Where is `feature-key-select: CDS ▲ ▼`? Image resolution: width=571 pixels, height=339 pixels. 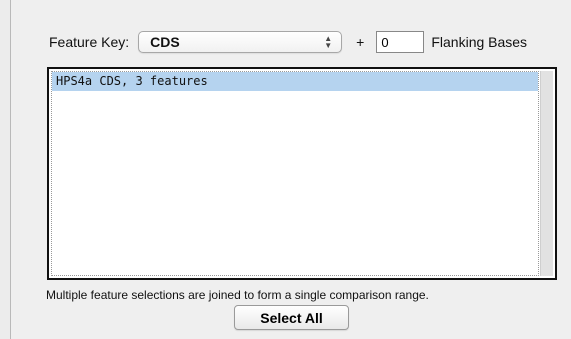 feature-key-select: CDS ▲ ▼ is located at coordinates (240, 42).